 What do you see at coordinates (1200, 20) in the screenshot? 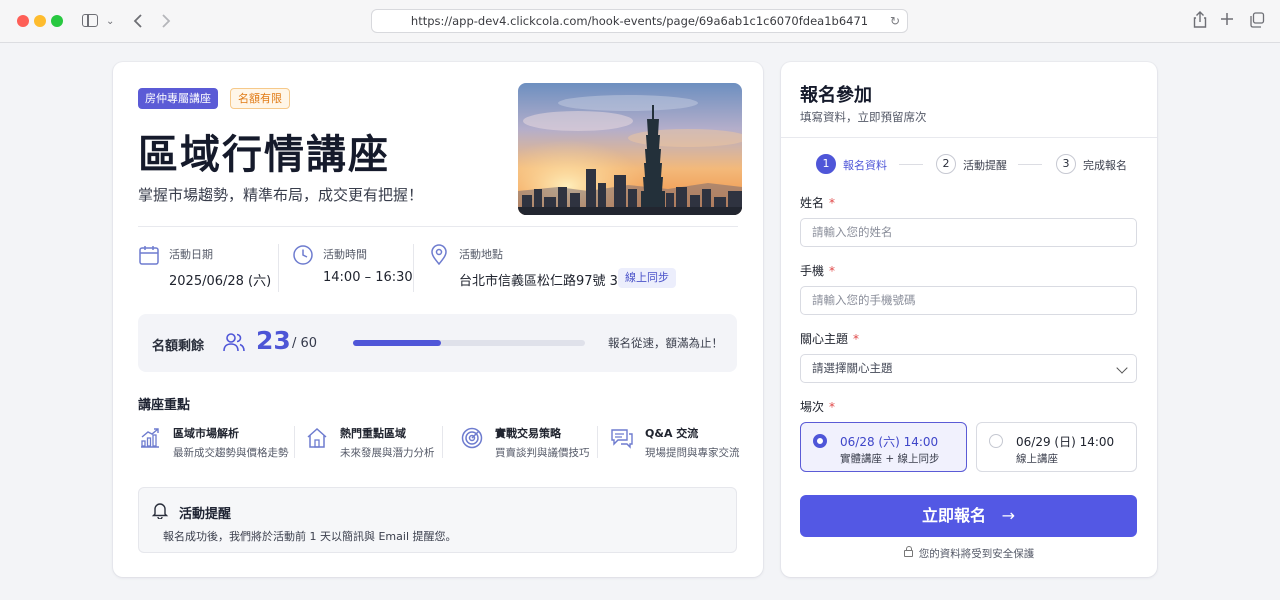
I see `share-icon` at bounding box center [1200, 20].